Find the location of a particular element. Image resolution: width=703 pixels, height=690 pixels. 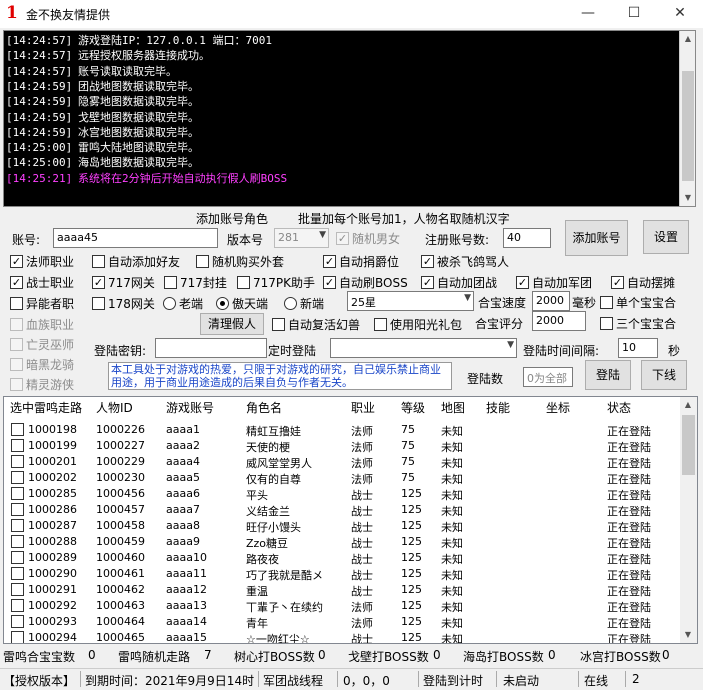

column-header: 地图 is located at coordinates (453, 407).